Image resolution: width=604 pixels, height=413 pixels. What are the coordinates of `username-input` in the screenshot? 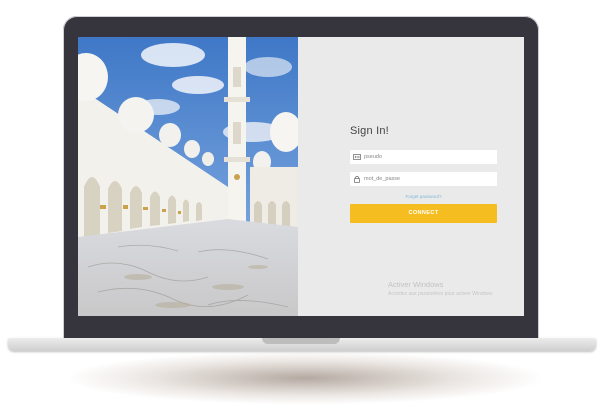 It's located at (423, 157).